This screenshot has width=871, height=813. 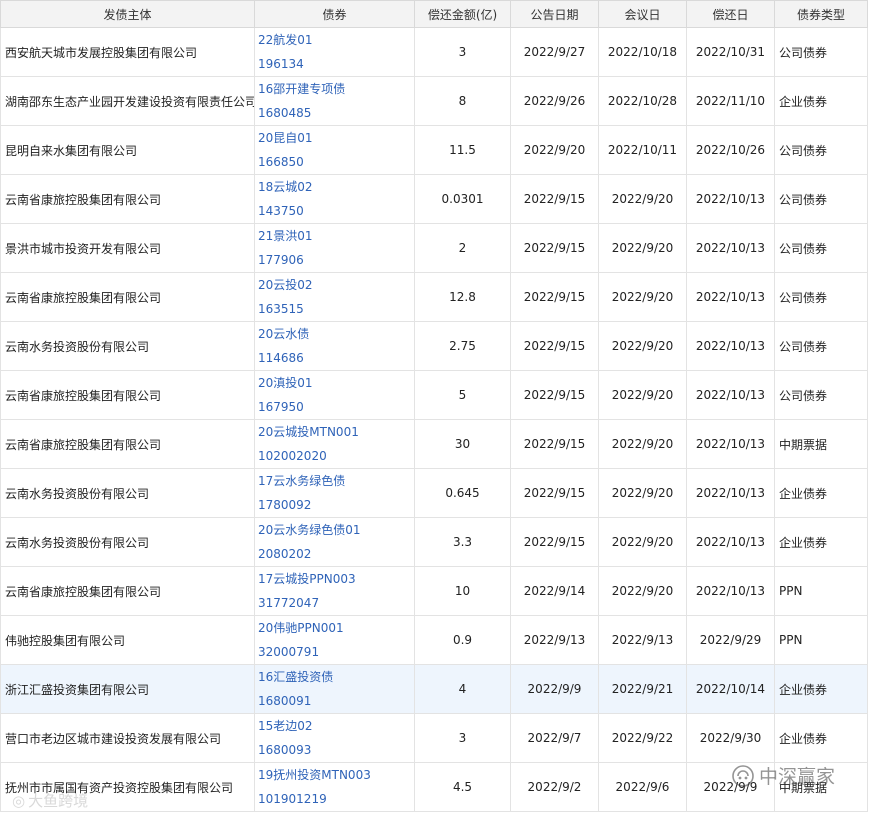 What do you see at coordinates (334, 750) in the screenshot?
I see `bond-code-link: 1680093` at bounding box center [334, 750].